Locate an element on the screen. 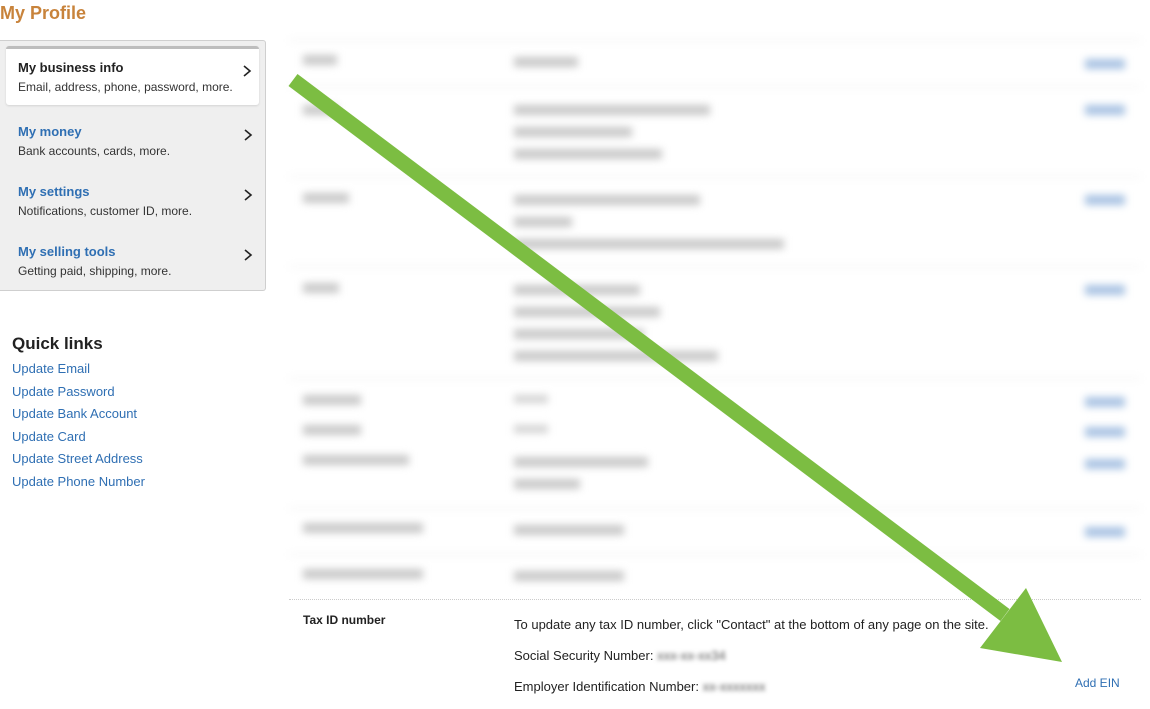 The width and height of the screenshot is (1150, 709). quick-link-update-phone-number: Update Phone Number is located at coordinates (78, 484).